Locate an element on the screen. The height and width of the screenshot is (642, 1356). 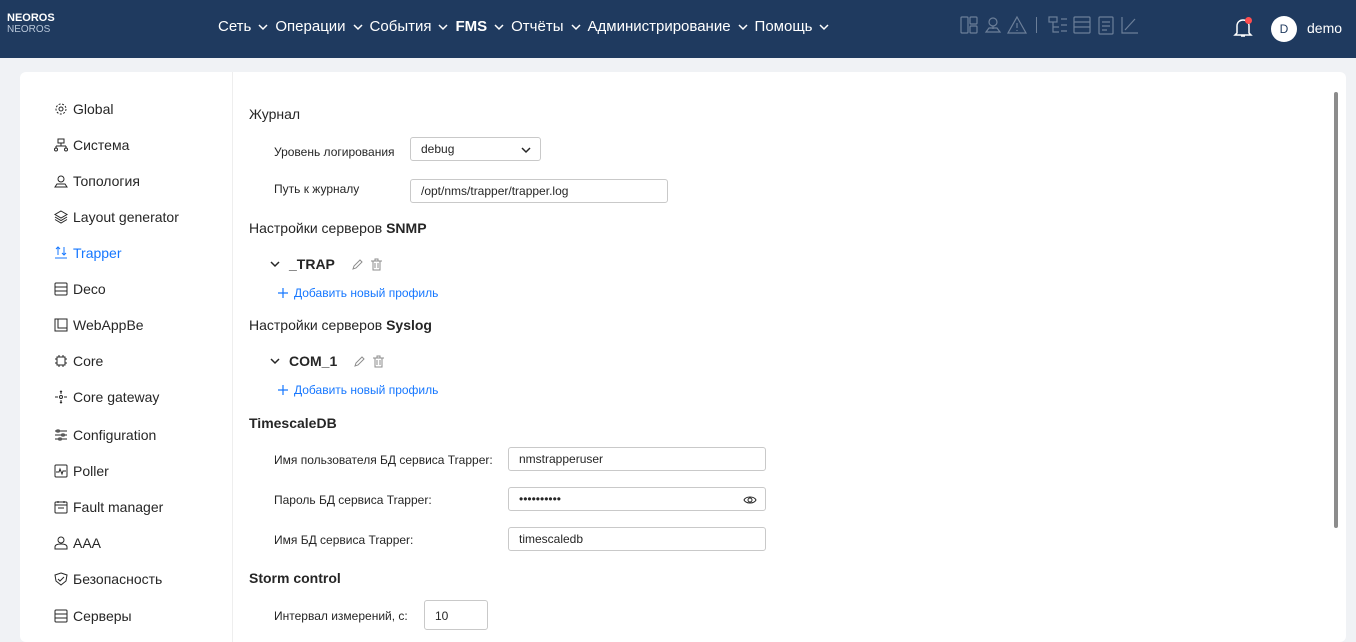
section-title-timescaledb: TimescaleDB is located at coordinates (293, 423).